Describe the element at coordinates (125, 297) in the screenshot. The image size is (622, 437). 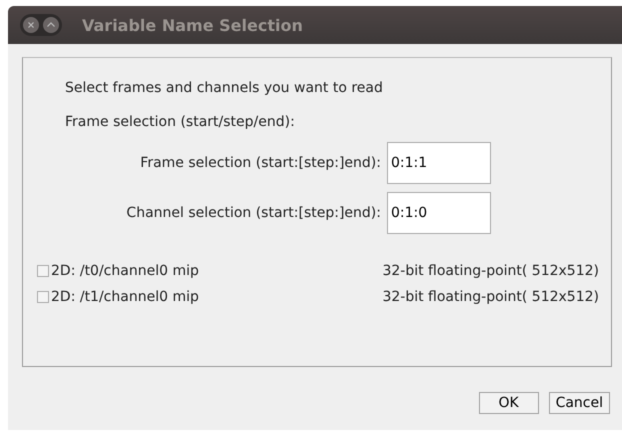
I see `variable-name: 2D: /t1/channel0 mip` at that location.